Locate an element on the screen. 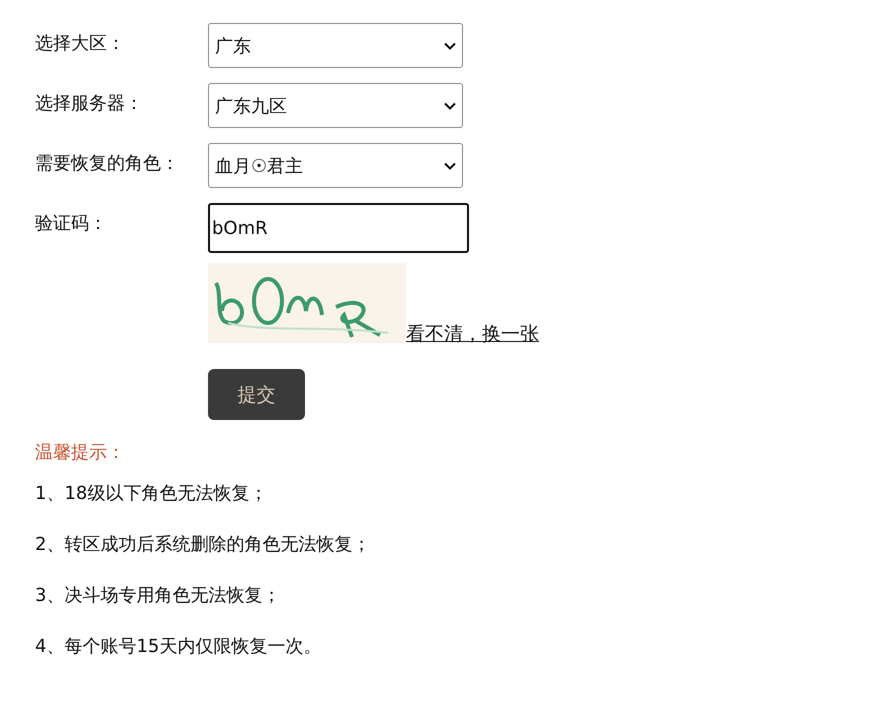 The height and width of the screenshot is (705, 880). tips-title: 温馨提示： is located at coordinates (80, 452).